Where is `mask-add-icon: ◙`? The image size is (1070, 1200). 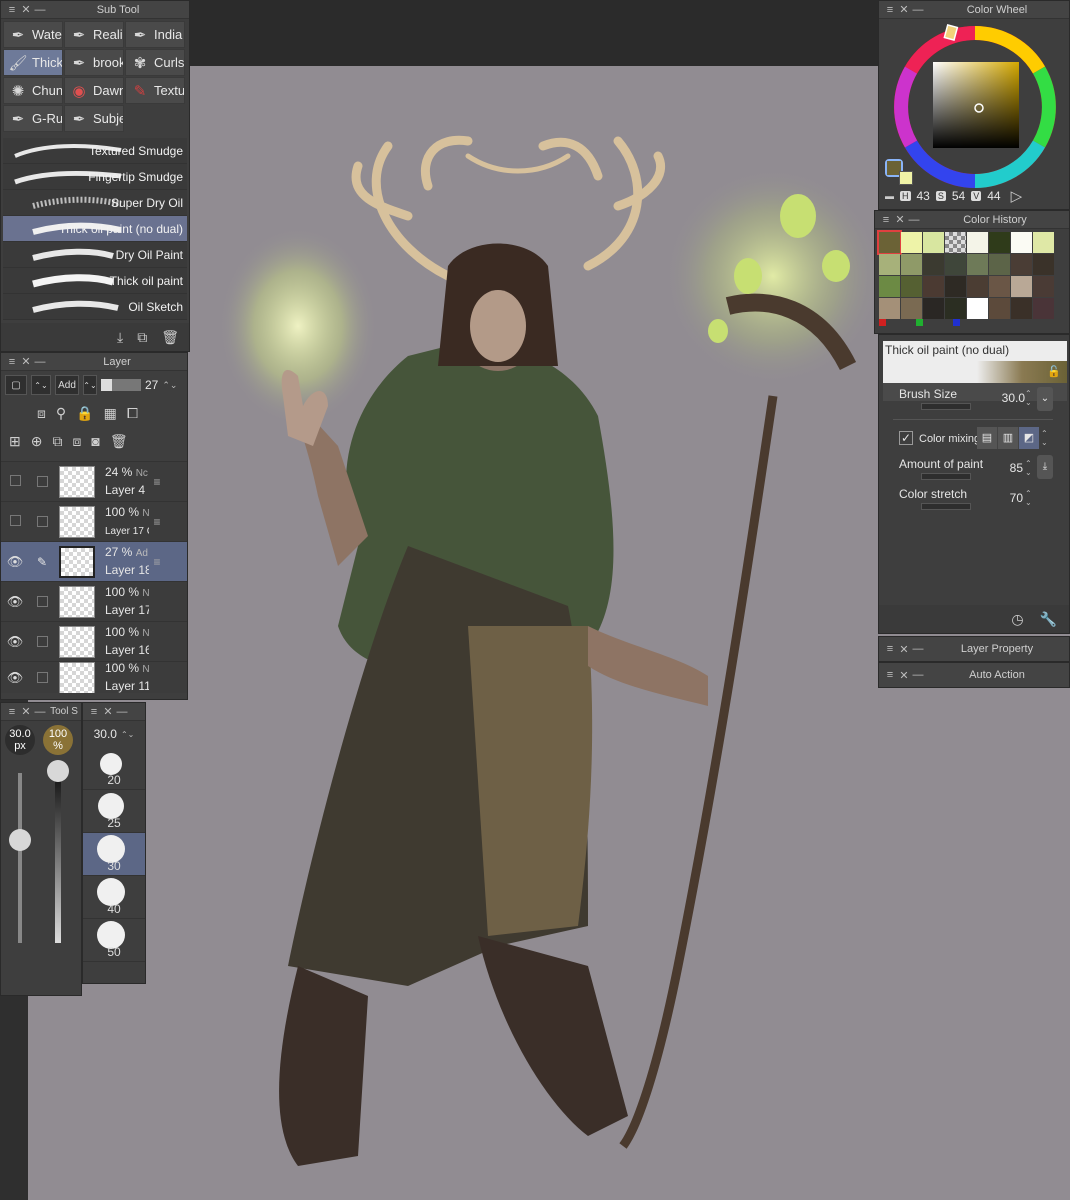
mask-add-icon: ◙ is located at coordinates (95, 441).